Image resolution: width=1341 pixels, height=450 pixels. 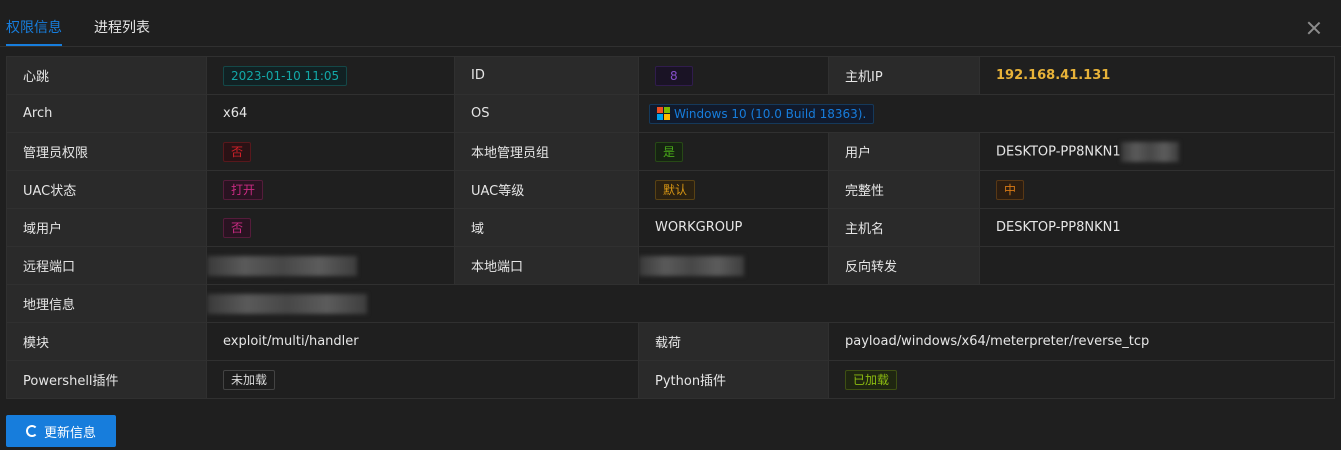 What do you see at coordinates (106, 75) in the screenshot?
I see `heartbeat-label: 心跳` at bounding box center [106, 75].